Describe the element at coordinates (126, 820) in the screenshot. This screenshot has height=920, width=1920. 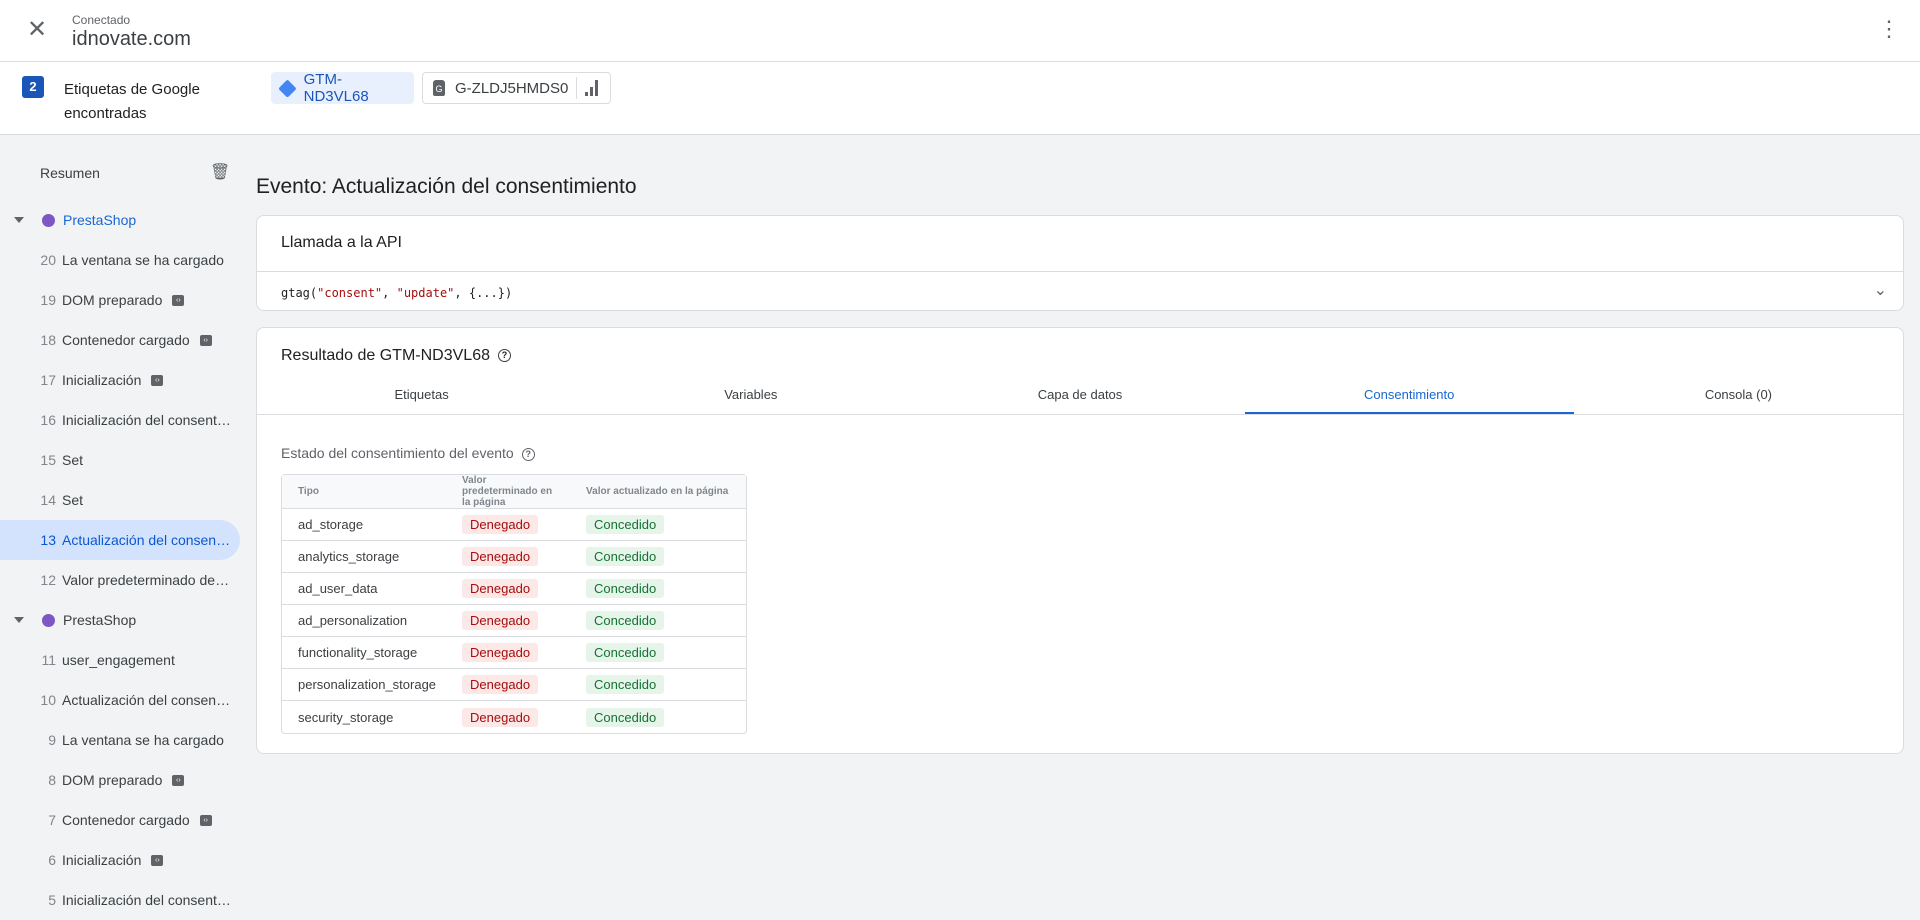
I see `event-label: Contenedor cargado` at that location.